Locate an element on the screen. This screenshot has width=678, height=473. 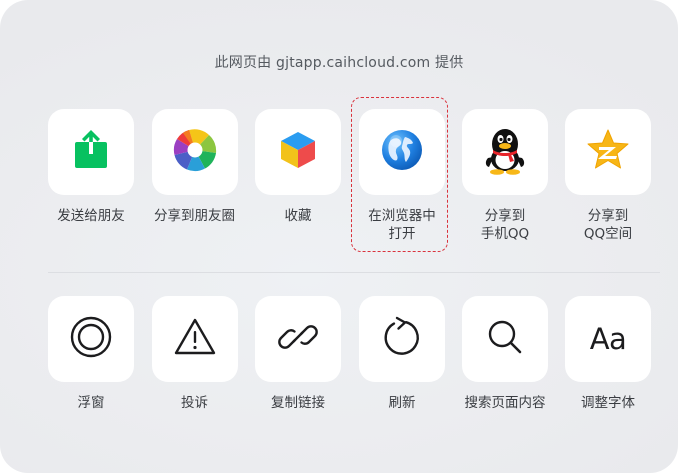
floating-window-tile is located at coordinates (91, 339).